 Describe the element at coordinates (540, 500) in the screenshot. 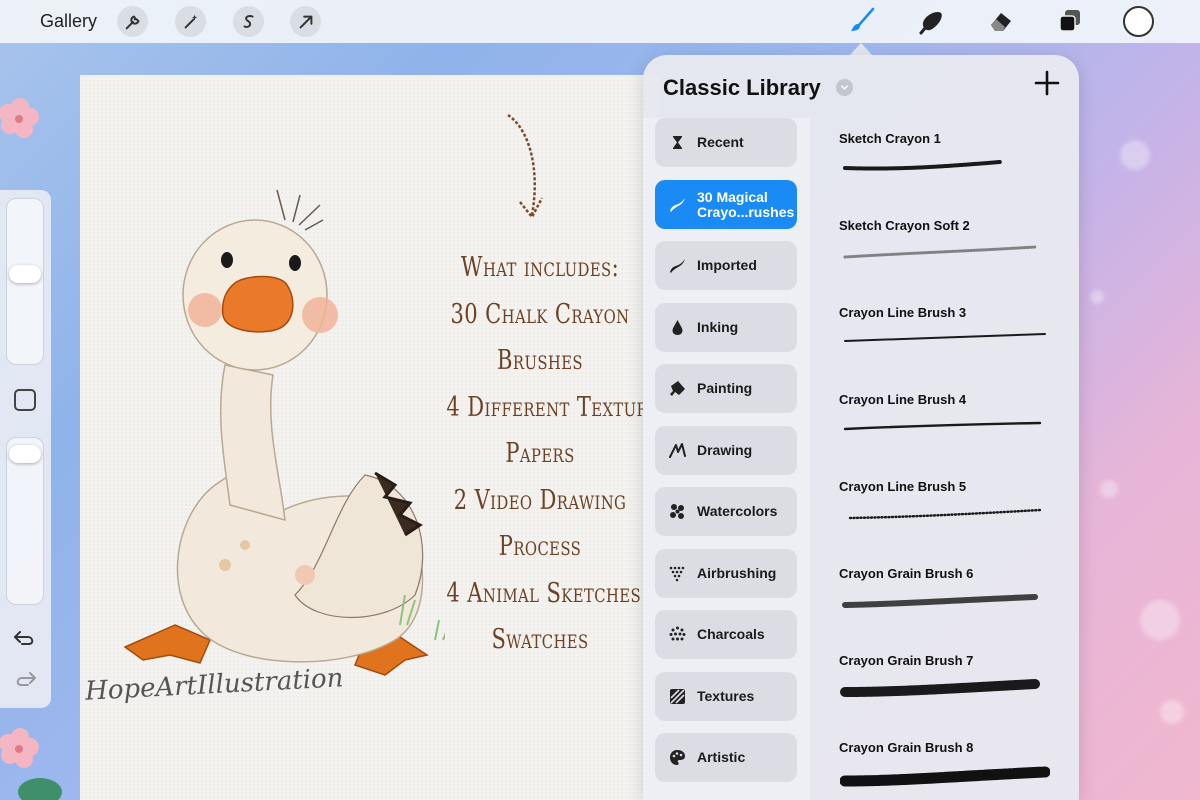

I see `includes-line: 2 Video Drawing` at that location.